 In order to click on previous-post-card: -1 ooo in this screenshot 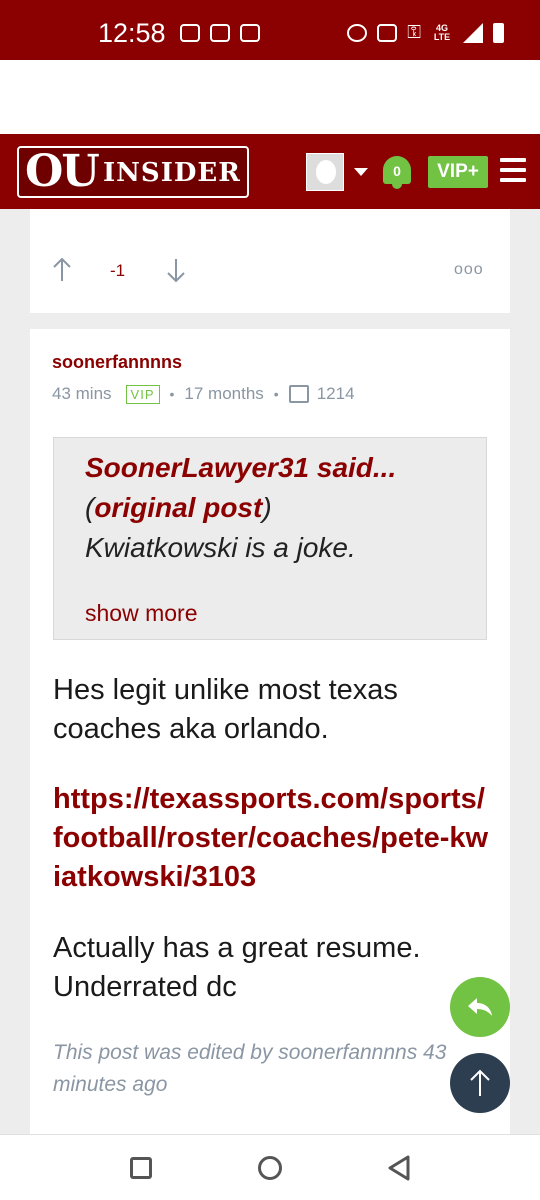, I will do `click(270, 261)`.